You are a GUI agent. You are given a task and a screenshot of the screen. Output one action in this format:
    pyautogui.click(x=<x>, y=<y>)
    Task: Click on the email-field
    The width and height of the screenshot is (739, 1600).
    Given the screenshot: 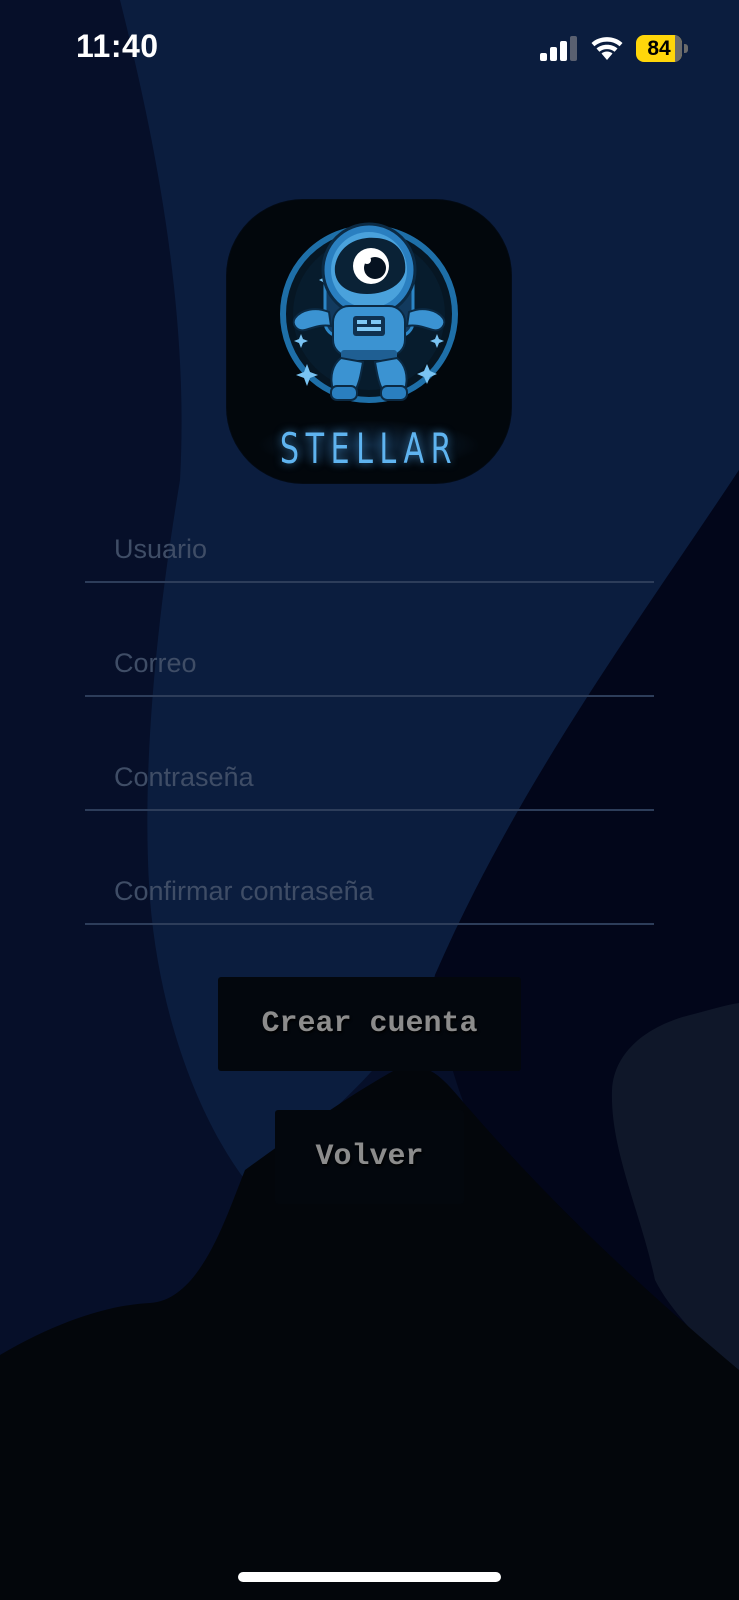 What is the action you would take?
    pyautogui.click(x=369, y=666)
    